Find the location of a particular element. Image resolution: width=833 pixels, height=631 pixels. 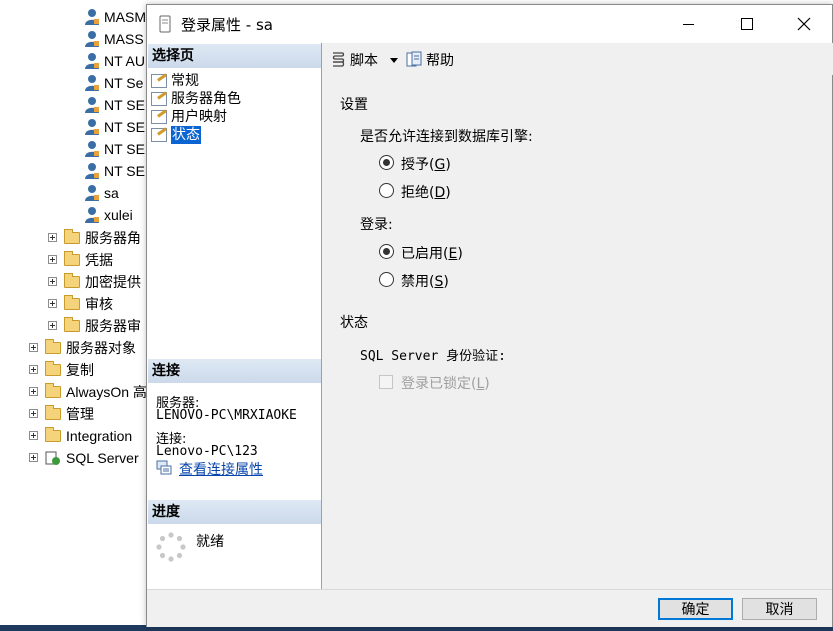

toolbar is located at coordinates (578, 59).